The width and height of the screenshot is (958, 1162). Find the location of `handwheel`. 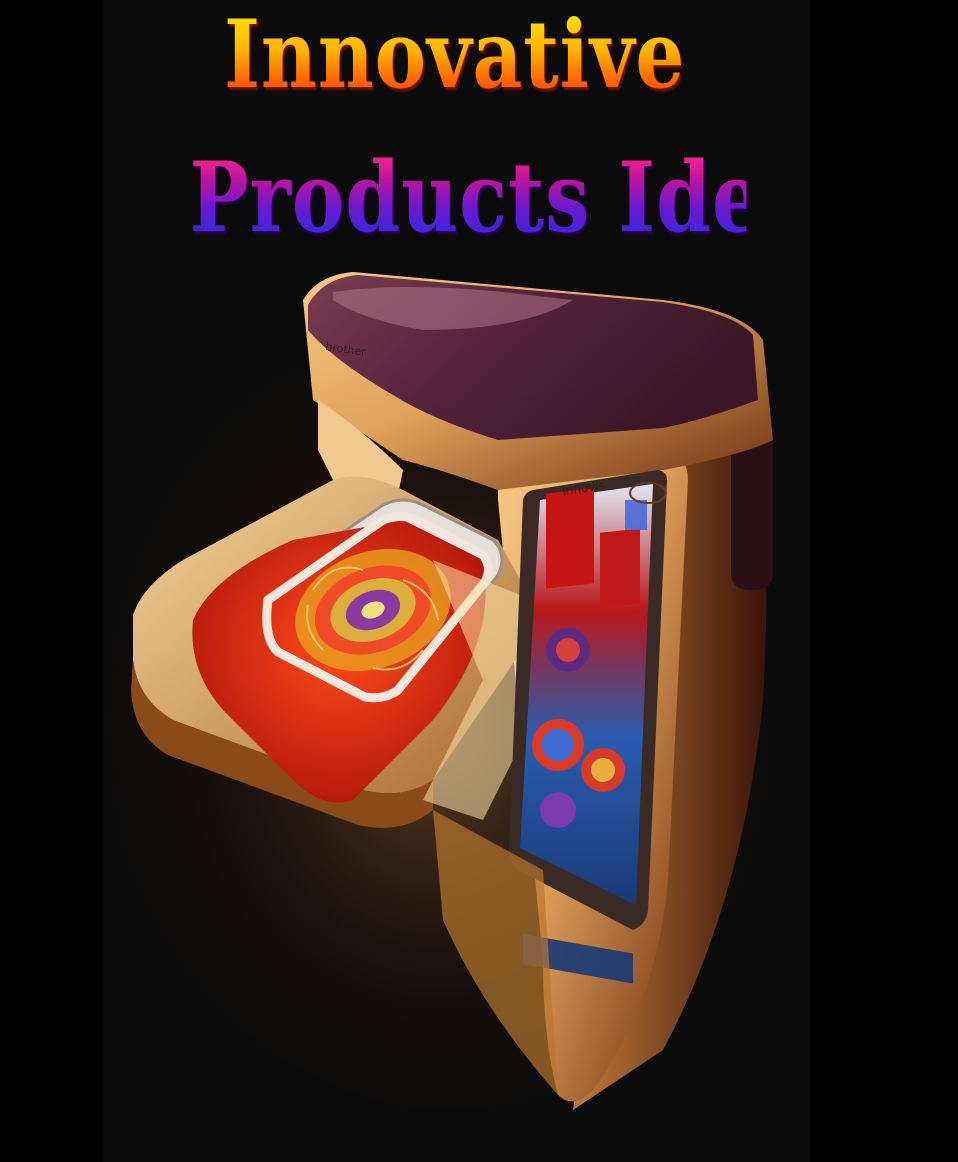

handwheel is located at coordinates (752, 510).